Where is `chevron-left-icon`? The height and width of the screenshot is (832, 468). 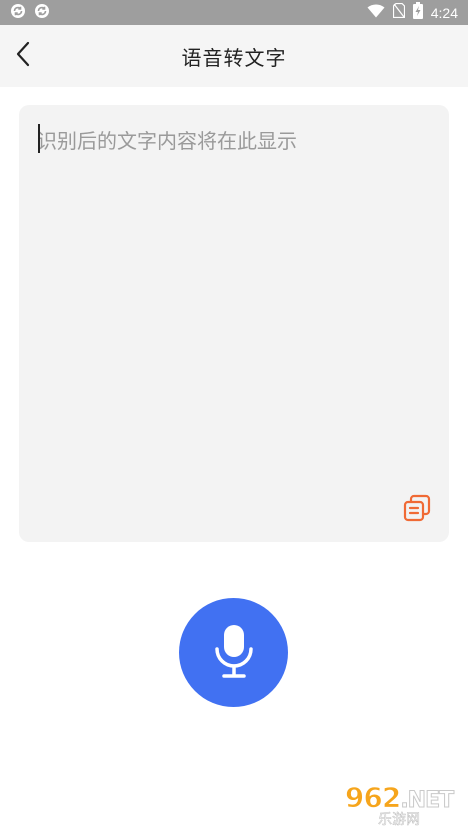
chevron-left-icon is located at coordinates (23, 56).